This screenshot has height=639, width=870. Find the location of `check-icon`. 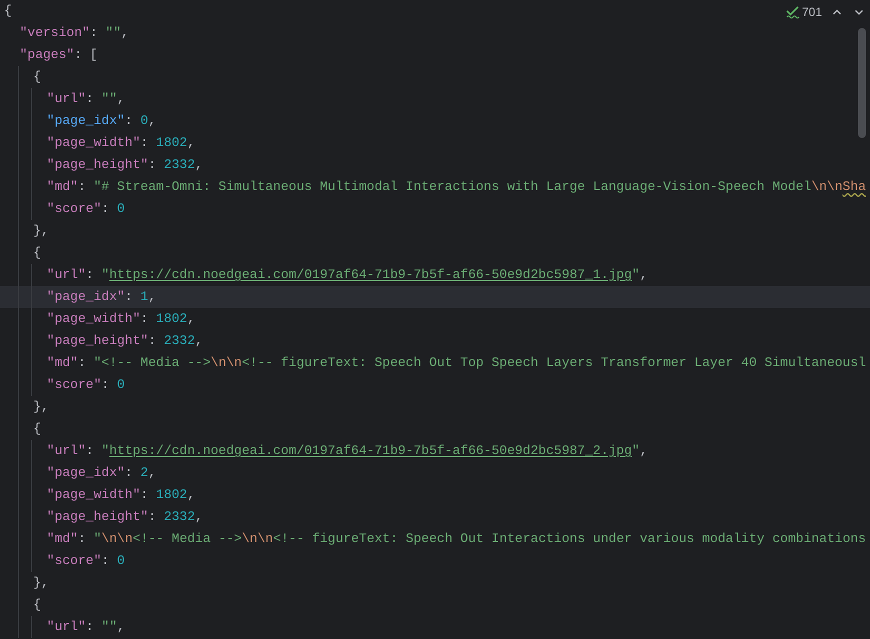

check-icon is located at coordinates (793, 12).